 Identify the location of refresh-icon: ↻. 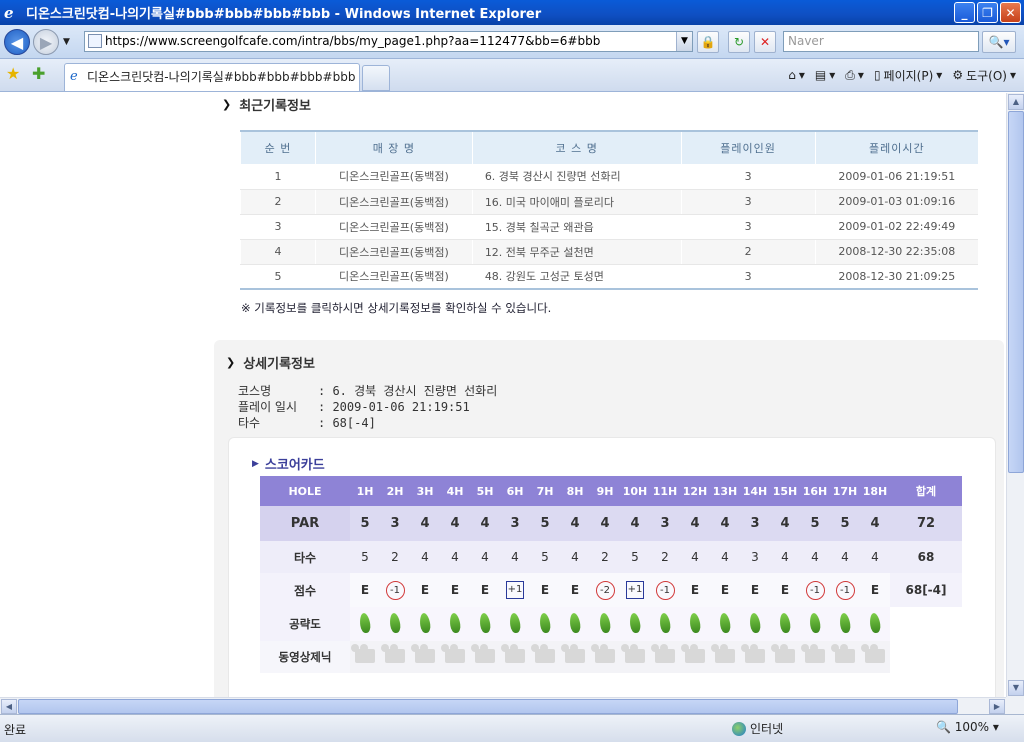
(739, 42).